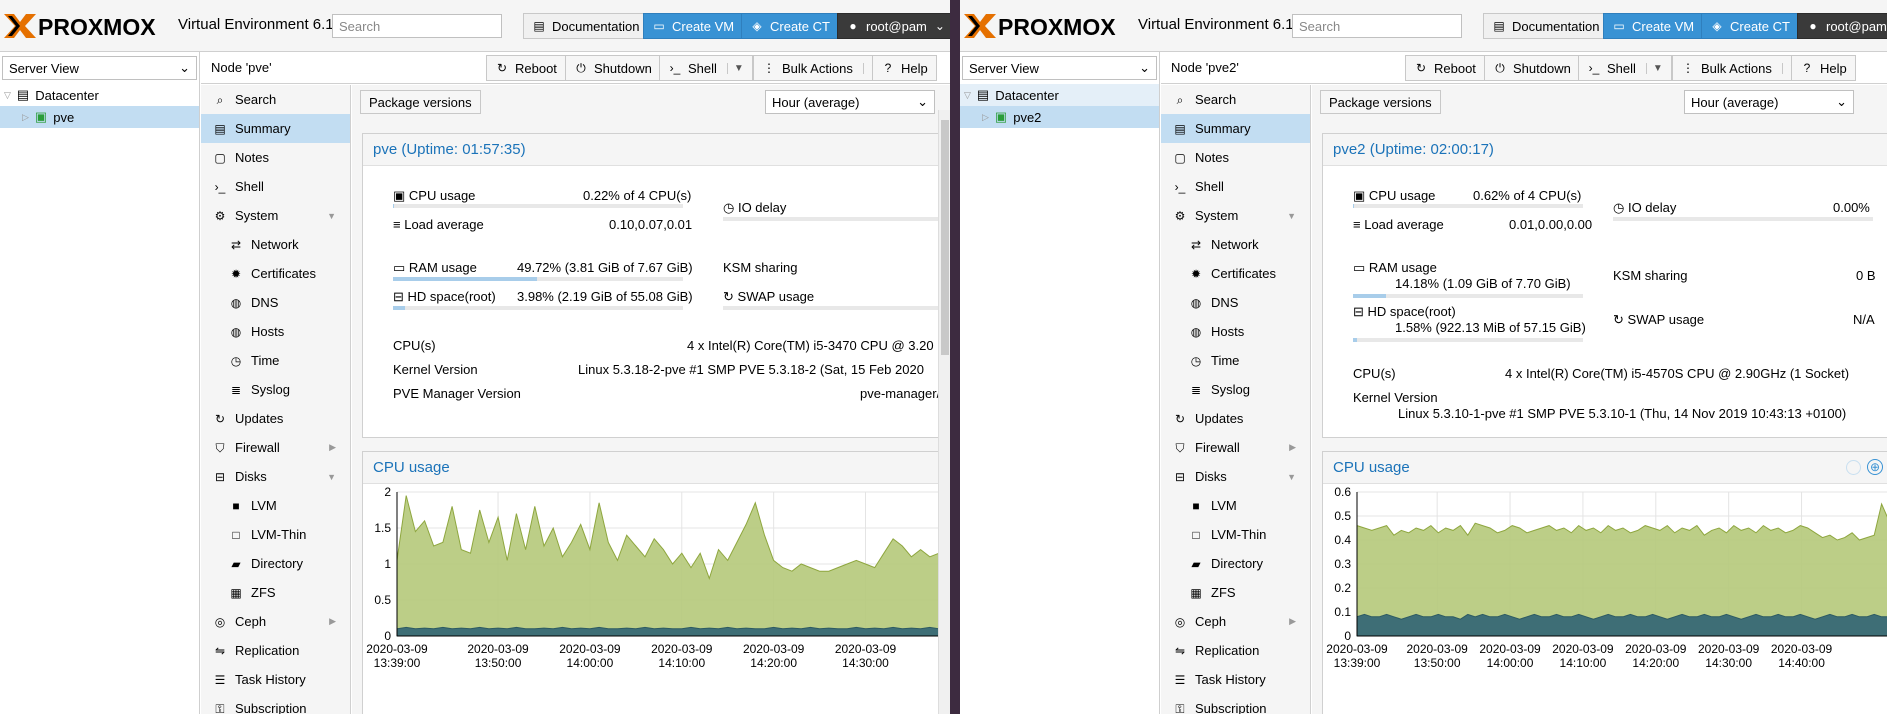 This screenshot has height=714, width=1887. I want to click on tree-item-node: ▷ ▣ pve, so click(99, 117).